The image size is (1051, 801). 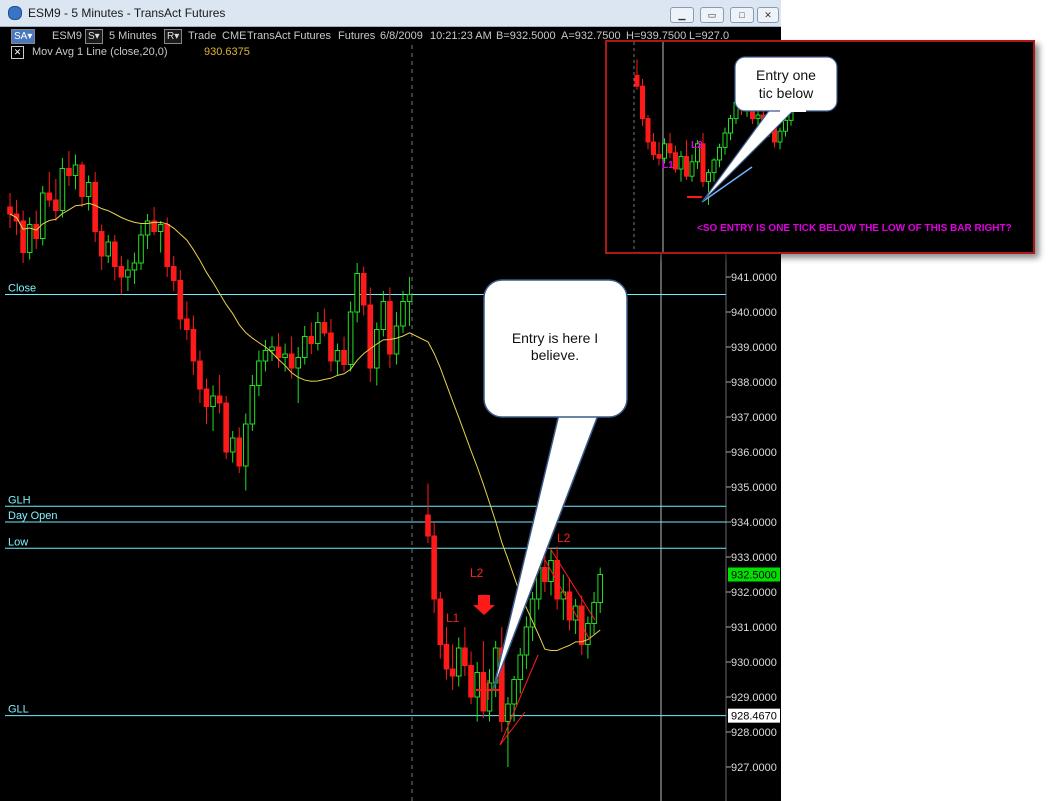 I want to click on inset-callout-text-line: Entry one, so click(x=786, y=75).